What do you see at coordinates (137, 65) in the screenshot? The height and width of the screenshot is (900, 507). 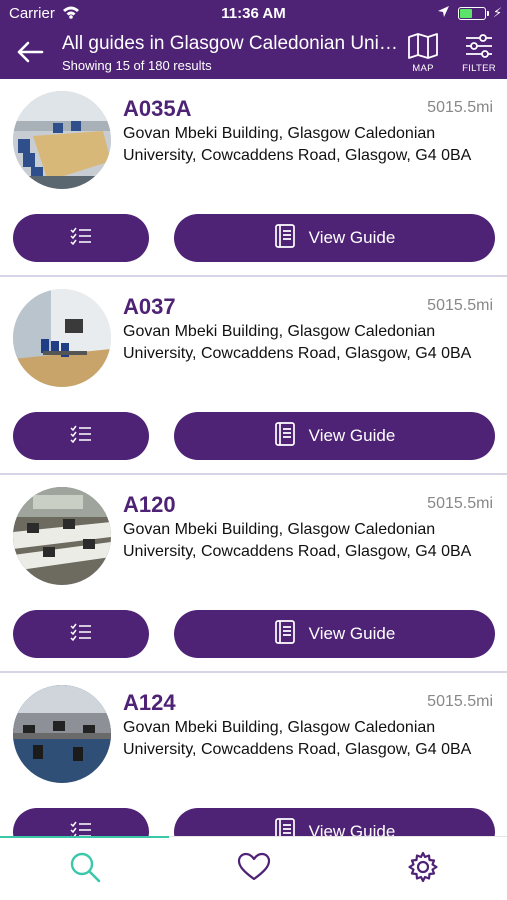 I see `results-count: Showing 15 of 180 results` at bounding box center [137, 65].